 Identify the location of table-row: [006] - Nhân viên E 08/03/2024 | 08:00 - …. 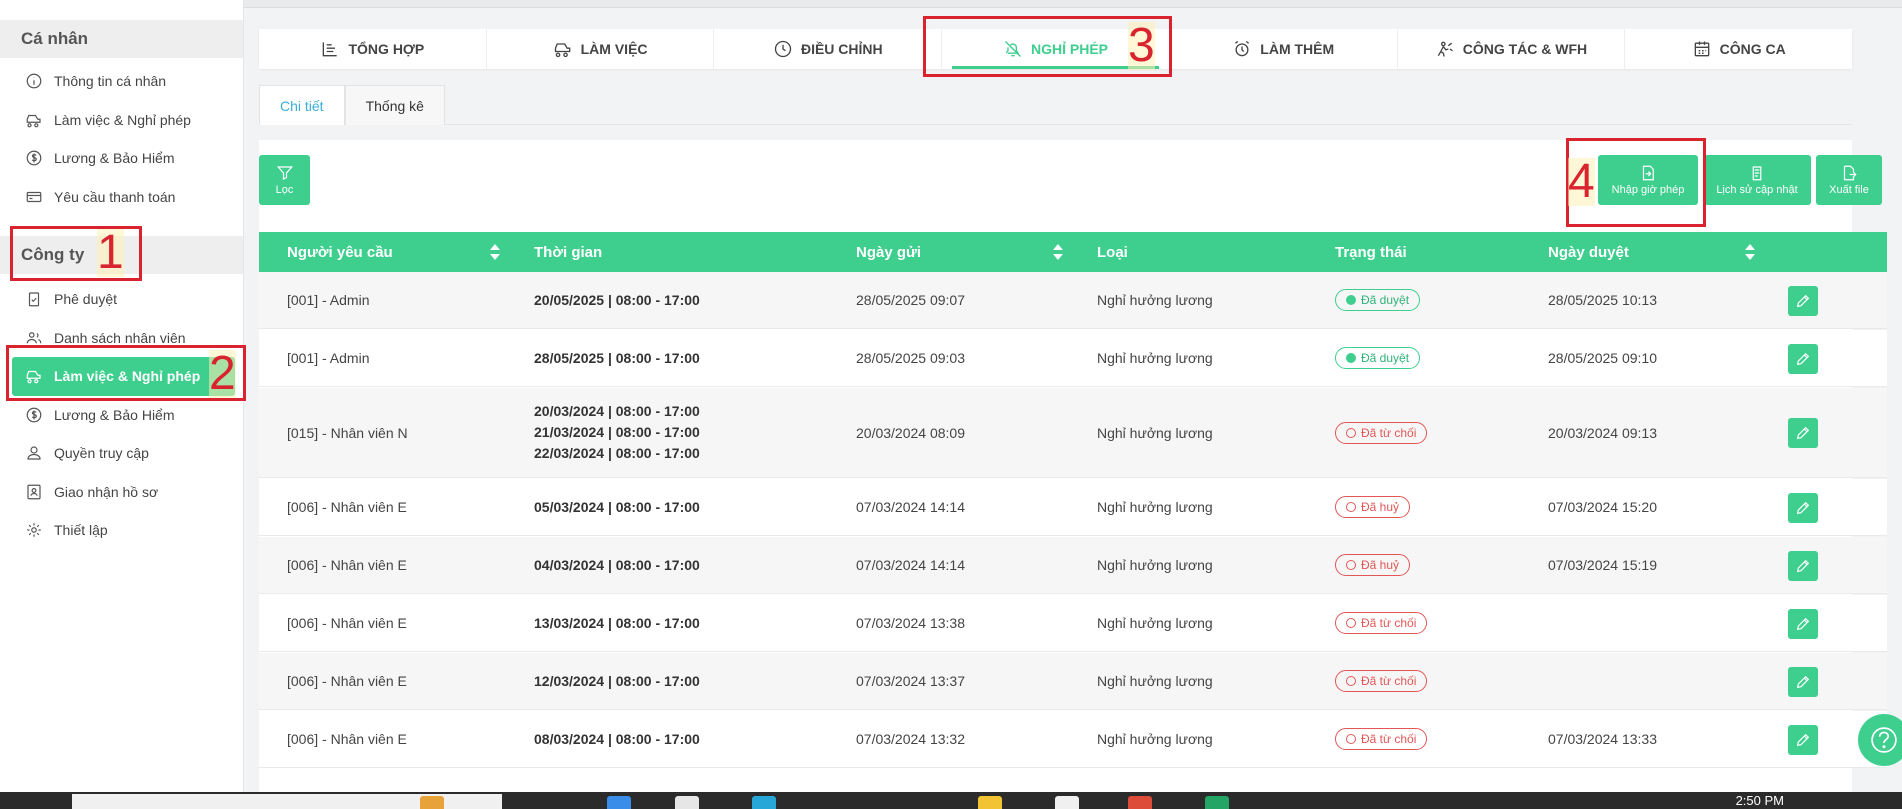
(1073, 739).